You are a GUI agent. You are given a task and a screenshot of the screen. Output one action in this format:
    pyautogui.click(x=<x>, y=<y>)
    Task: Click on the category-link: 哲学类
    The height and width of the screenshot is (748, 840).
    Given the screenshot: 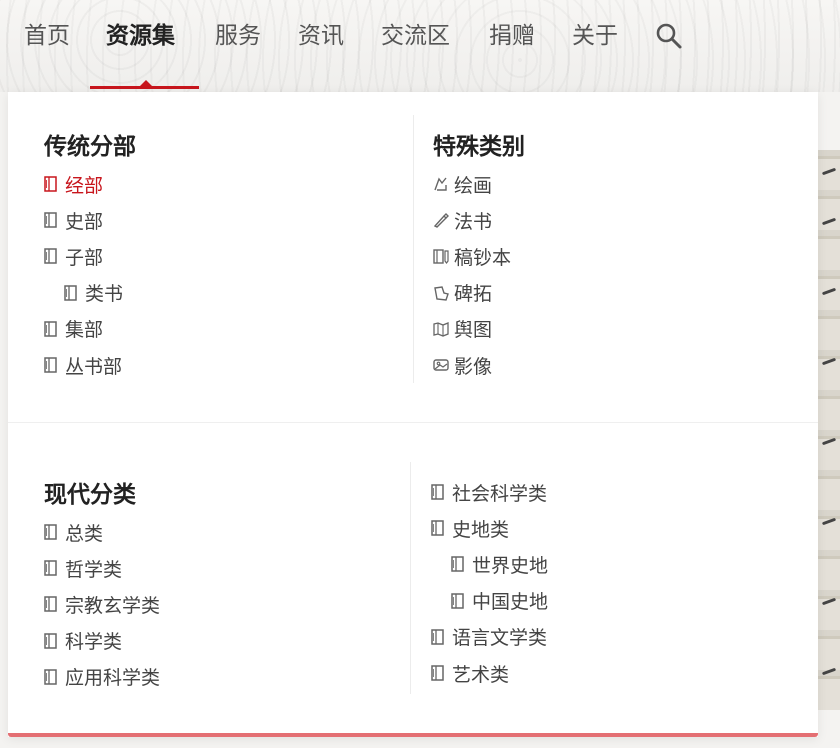 What is the action you would take?
    pyautogui.click(x=82, y=568)
    